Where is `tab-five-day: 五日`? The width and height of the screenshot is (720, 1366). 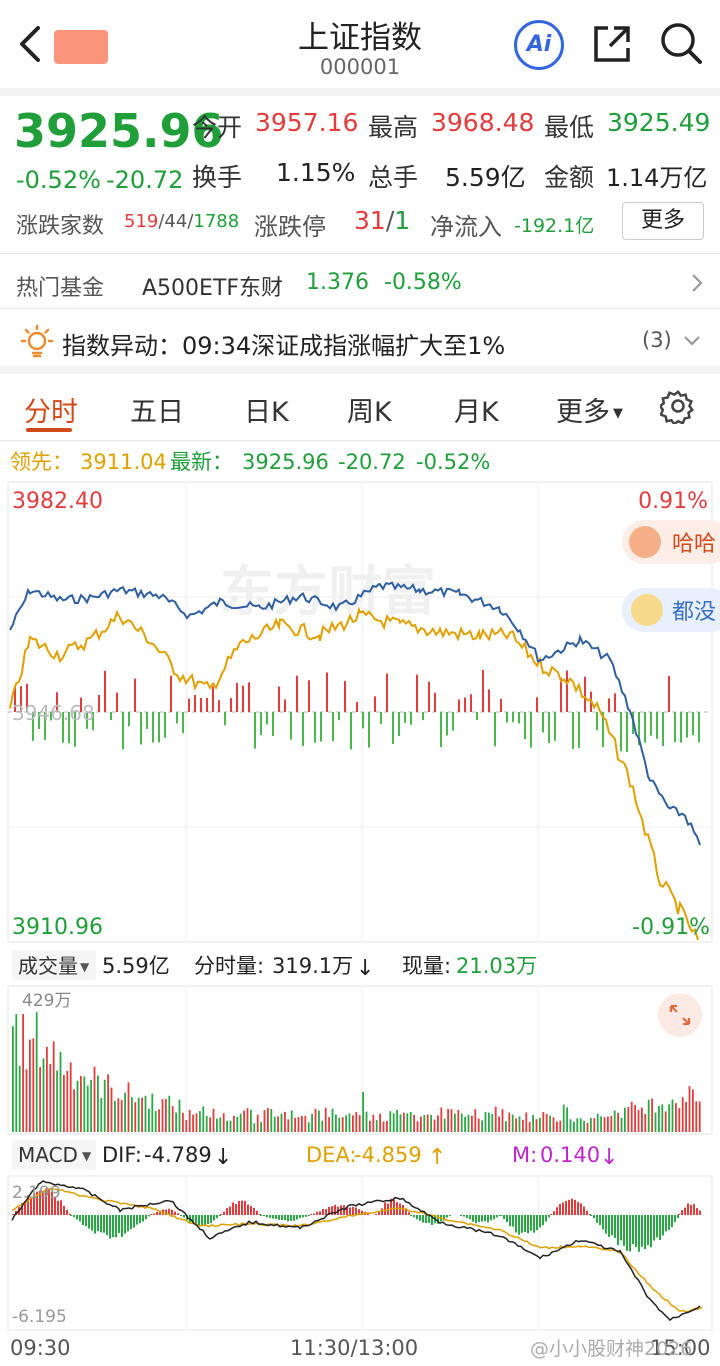 tab-five-day: 五日 is located at coordinates (157, 409).